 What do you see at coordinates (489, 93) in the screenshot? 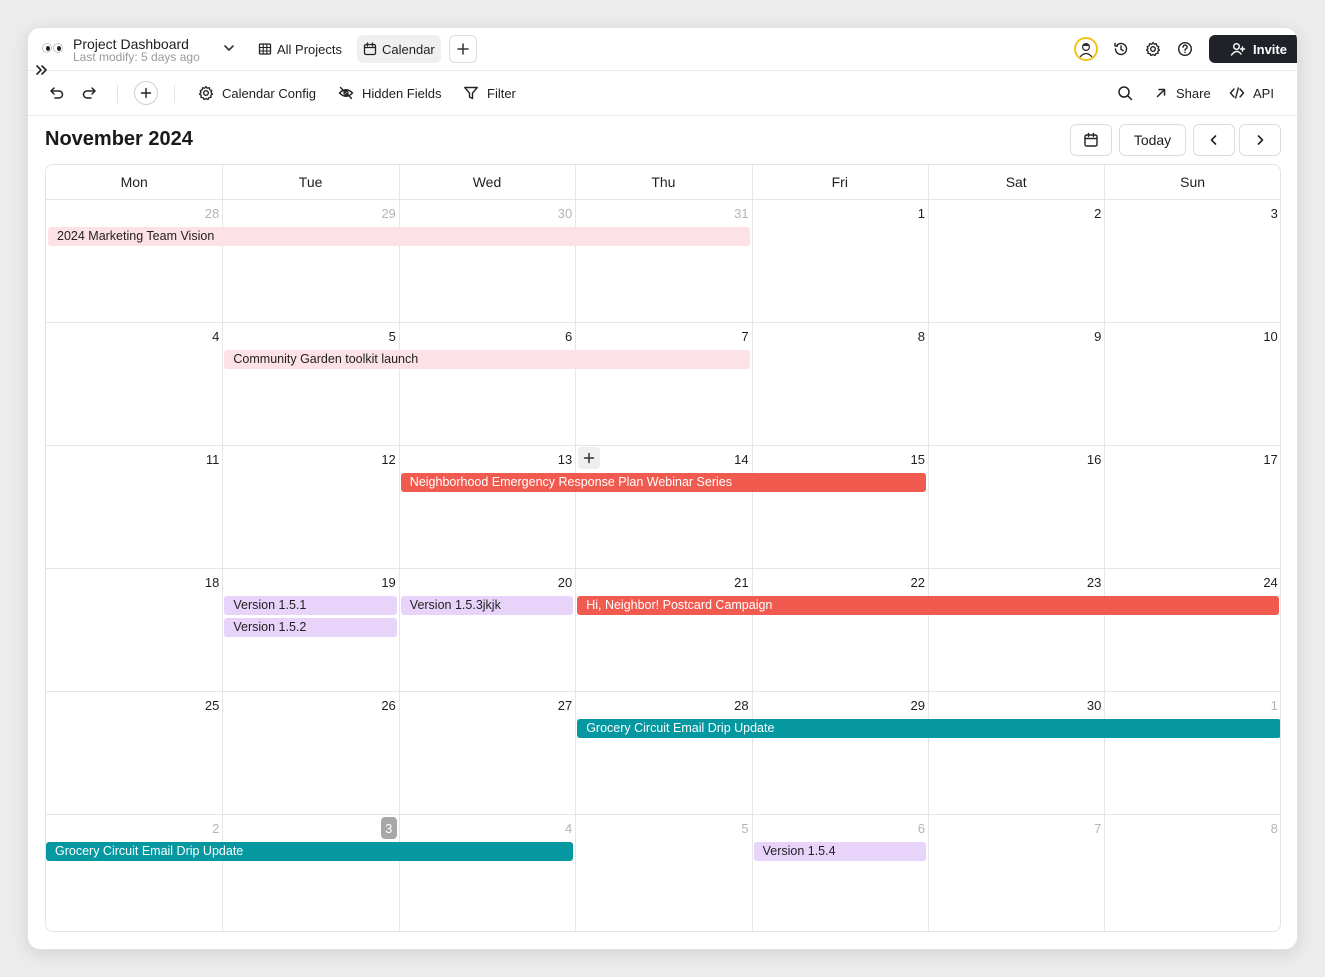
I see `filter-button: Filter` at bounding box center [489, 93].